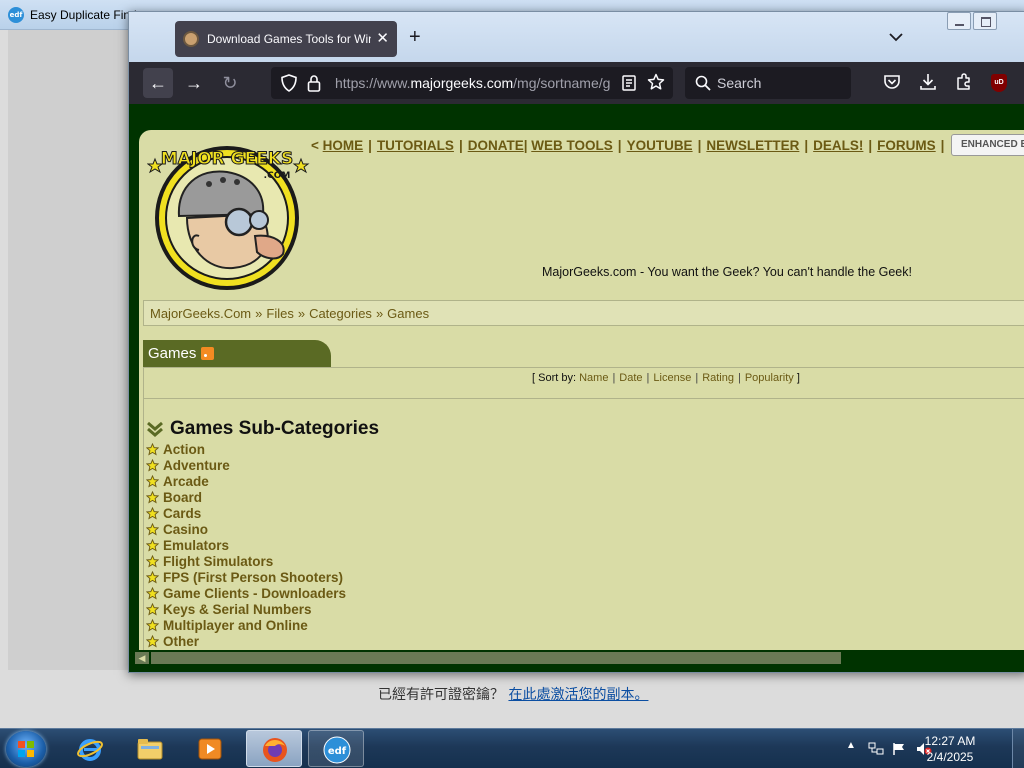  What do you see at coordinates (181, 641) in the screenshot?
I see `subcategory-label: Other` at bounding box center [181, 641].